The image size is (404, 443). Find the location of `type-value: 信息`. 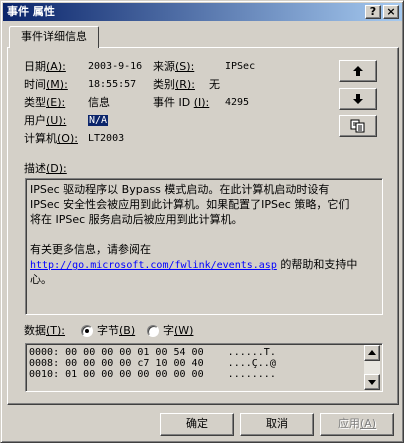

type-value: 信息 is located at coordinates (99, 102).